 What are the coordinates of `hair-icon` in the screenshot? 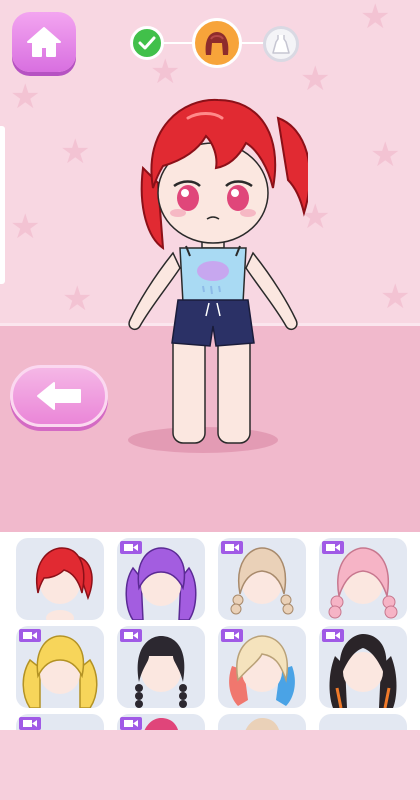 It's located at (217, 43).